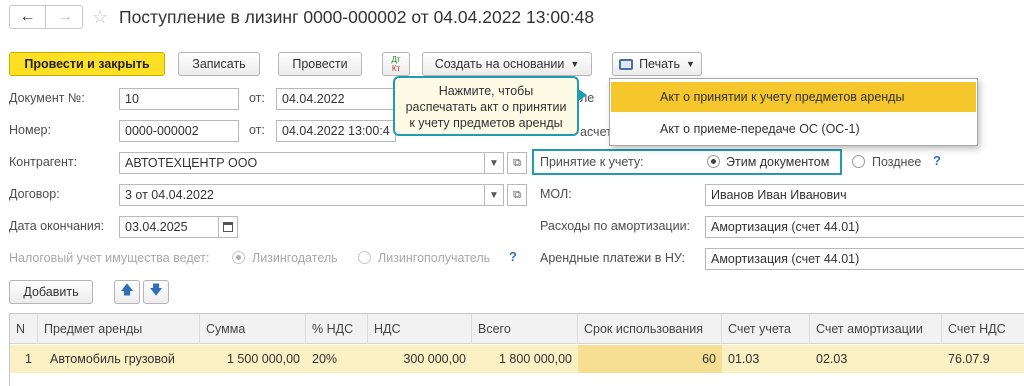 This screenshot has width=1024, height=386. What do you see at coordinates (744, 359) in the screenshot?
I see `cell-account: 01.03` at bounding box center [744, 359].